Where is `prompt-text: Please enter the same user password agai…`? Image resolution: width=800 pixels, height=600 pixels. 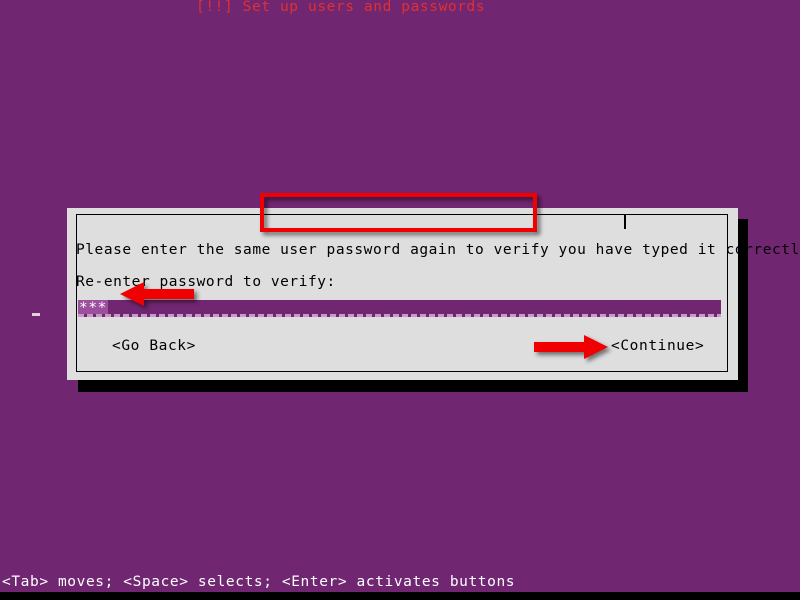 prompt-text: Please enter the same user password agai… is located at coordinates (438, 250).